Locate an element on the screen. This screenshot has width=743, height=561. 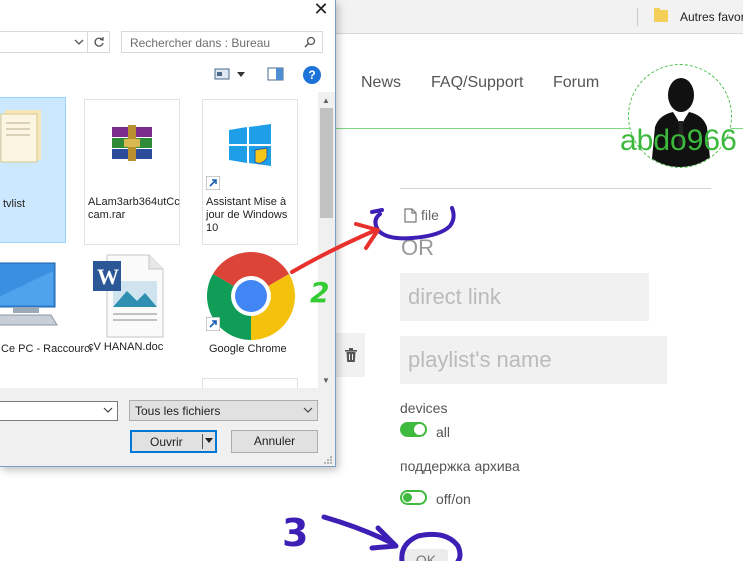
file-type-value: Tous les fichiers is located at coordinates (178, 411).